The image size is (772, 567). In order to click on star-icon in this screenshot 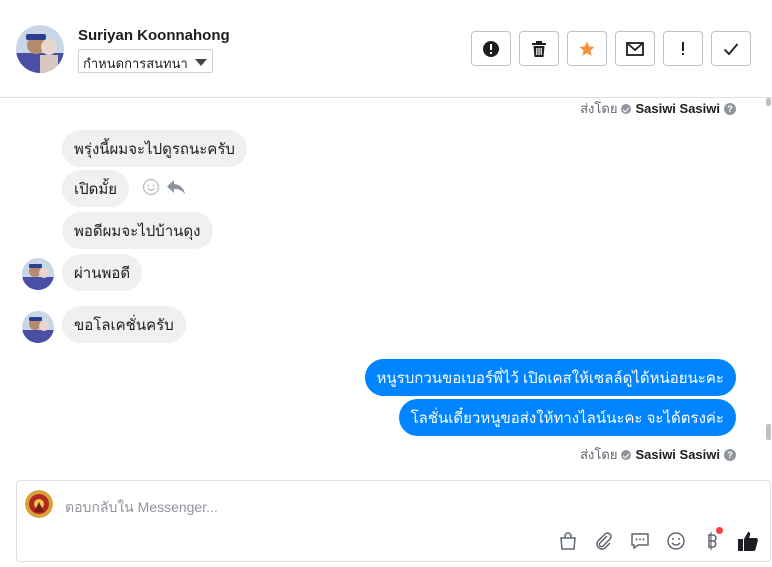, I will do `click(587, 48)`.